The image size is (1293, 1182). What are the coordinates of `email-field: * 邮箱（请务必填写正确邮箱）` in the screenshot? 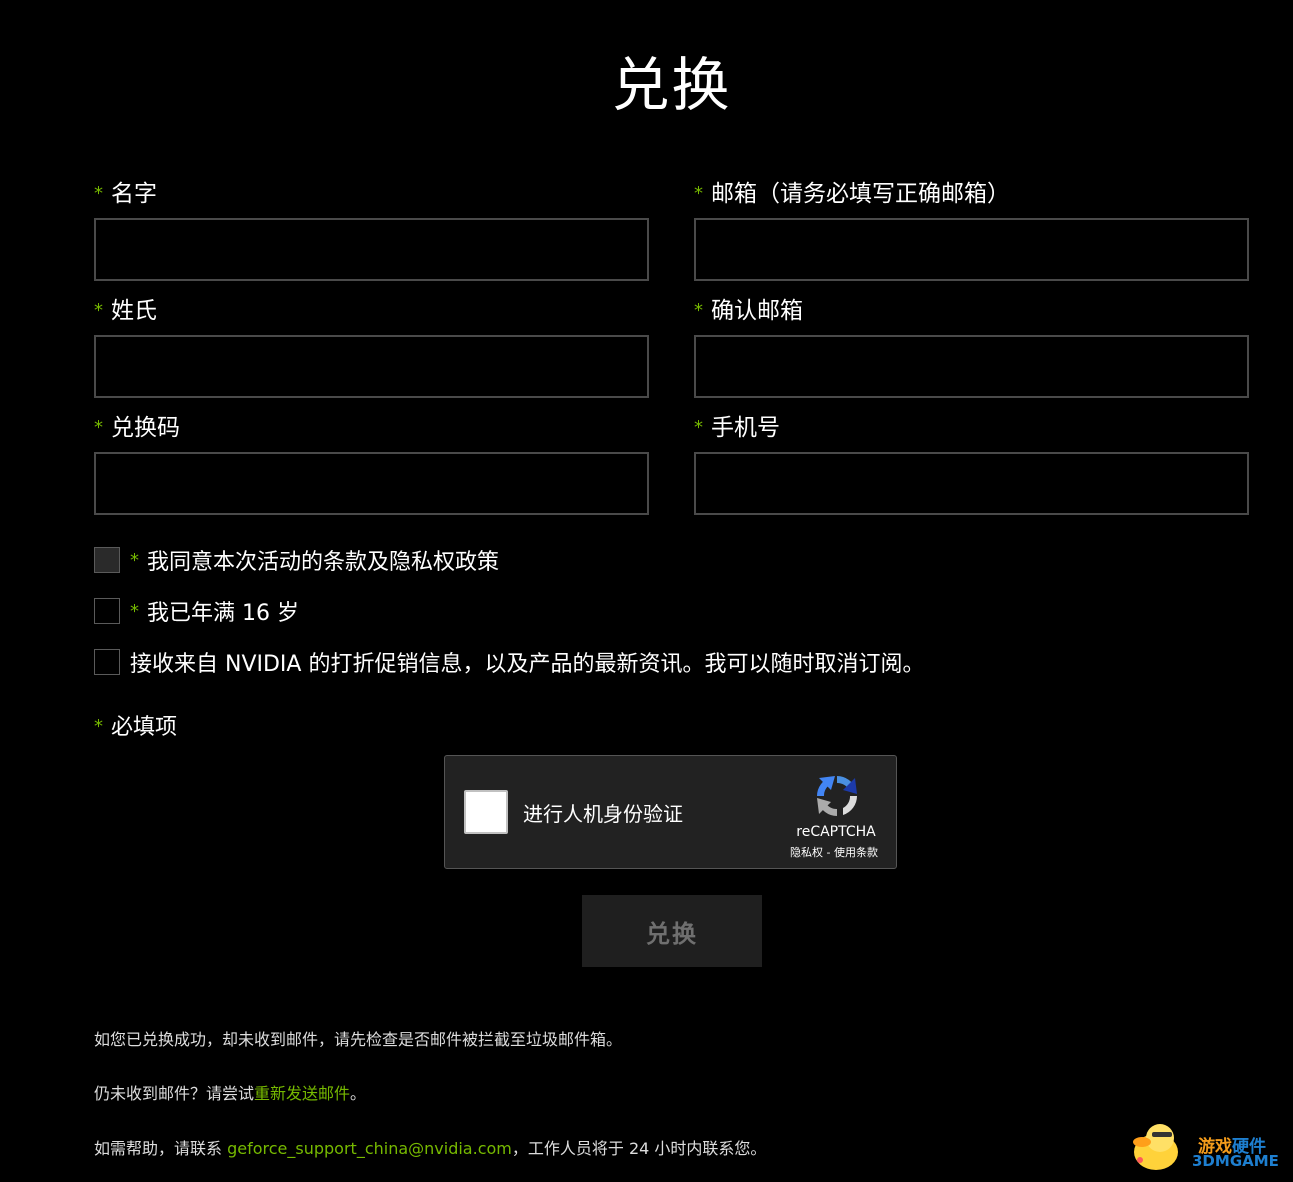 It's located at (971, 230).